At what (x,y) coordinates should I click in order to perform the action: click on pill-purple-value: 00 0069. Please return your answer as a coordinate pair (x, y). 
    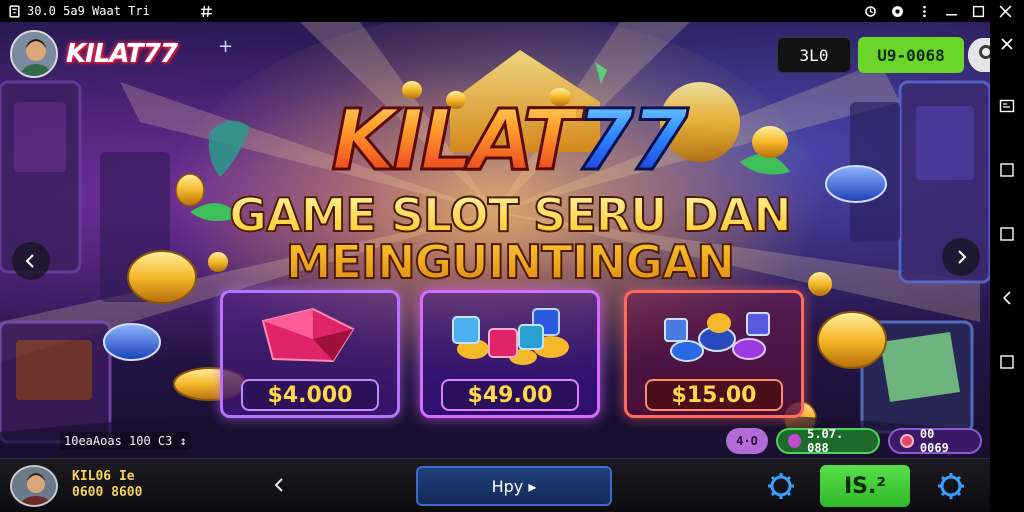
    Looking at the image, I should click on (934, 441).